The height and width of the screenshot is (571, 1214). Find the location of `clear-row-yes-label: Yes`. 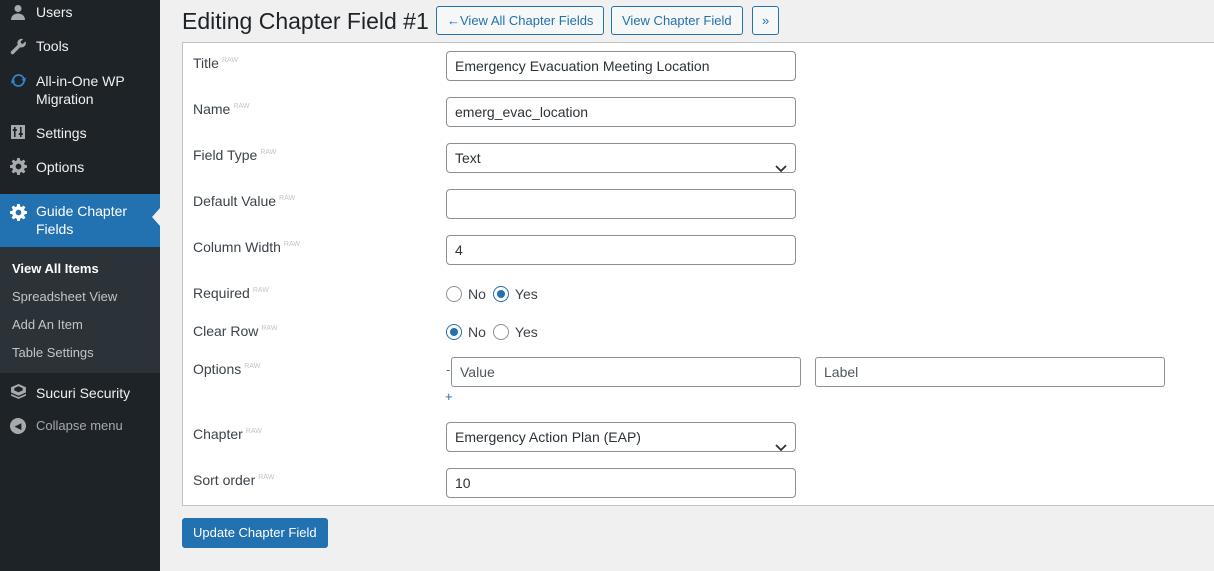

clear-row-yes-label: Yes is located at coordinates (526, 332).